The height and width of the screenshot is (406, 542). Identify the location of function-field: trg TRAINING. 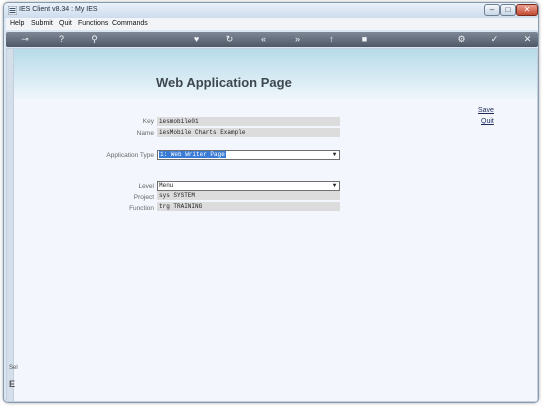
(248, 206).